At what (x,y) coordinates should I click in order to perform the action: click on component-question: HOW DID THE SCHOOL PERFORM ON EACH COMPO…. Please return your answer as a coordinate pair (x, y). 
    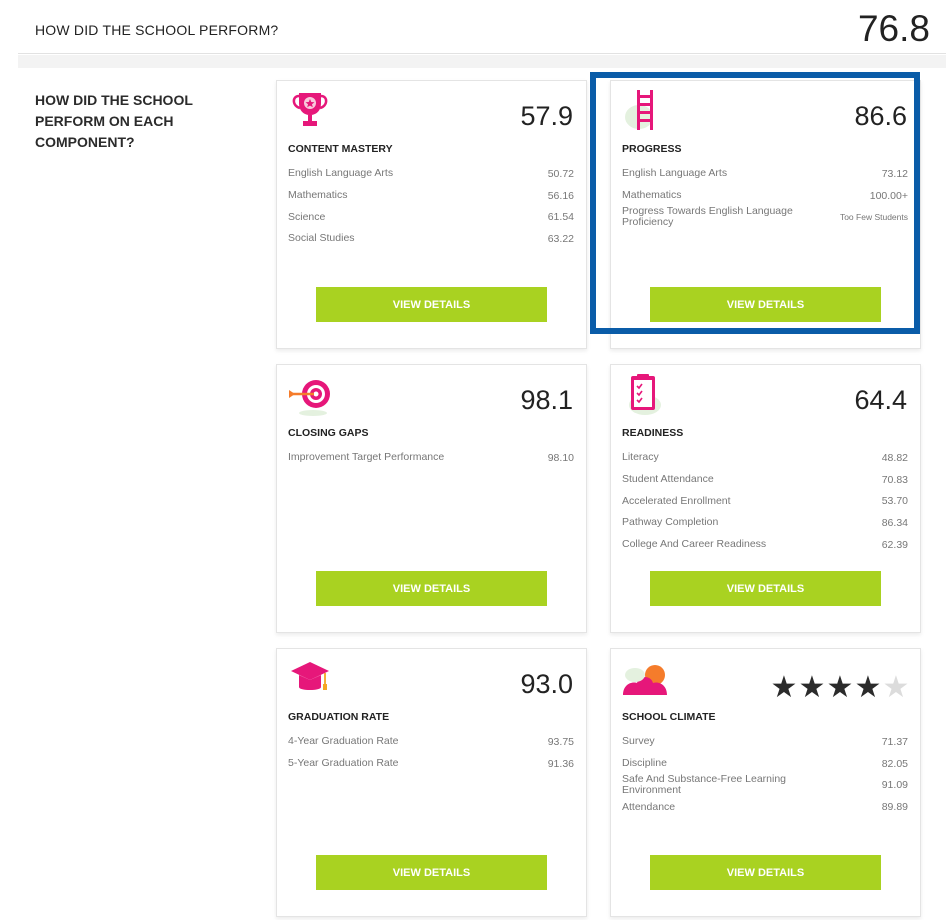
    Looking at the image, I should click on (114, 121).